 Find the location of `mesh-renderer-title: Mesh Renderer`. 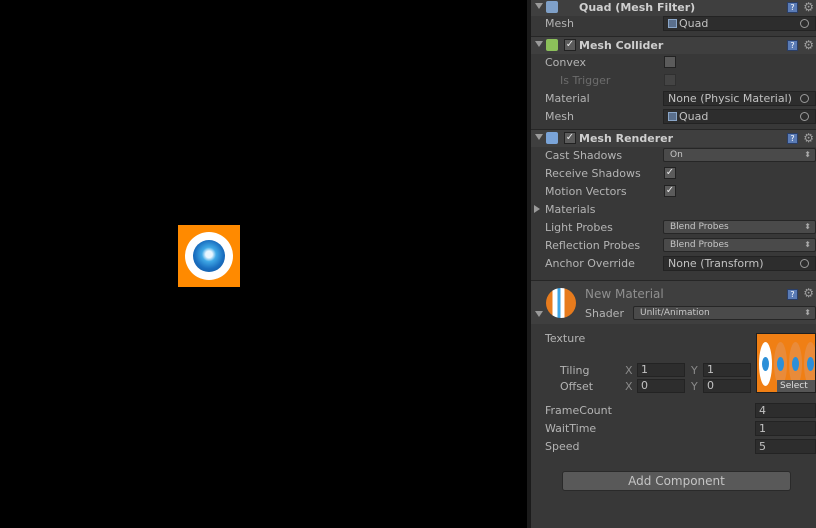

mesh-renderer-title: Mesh Renderer is located at coordinates (626, 138).